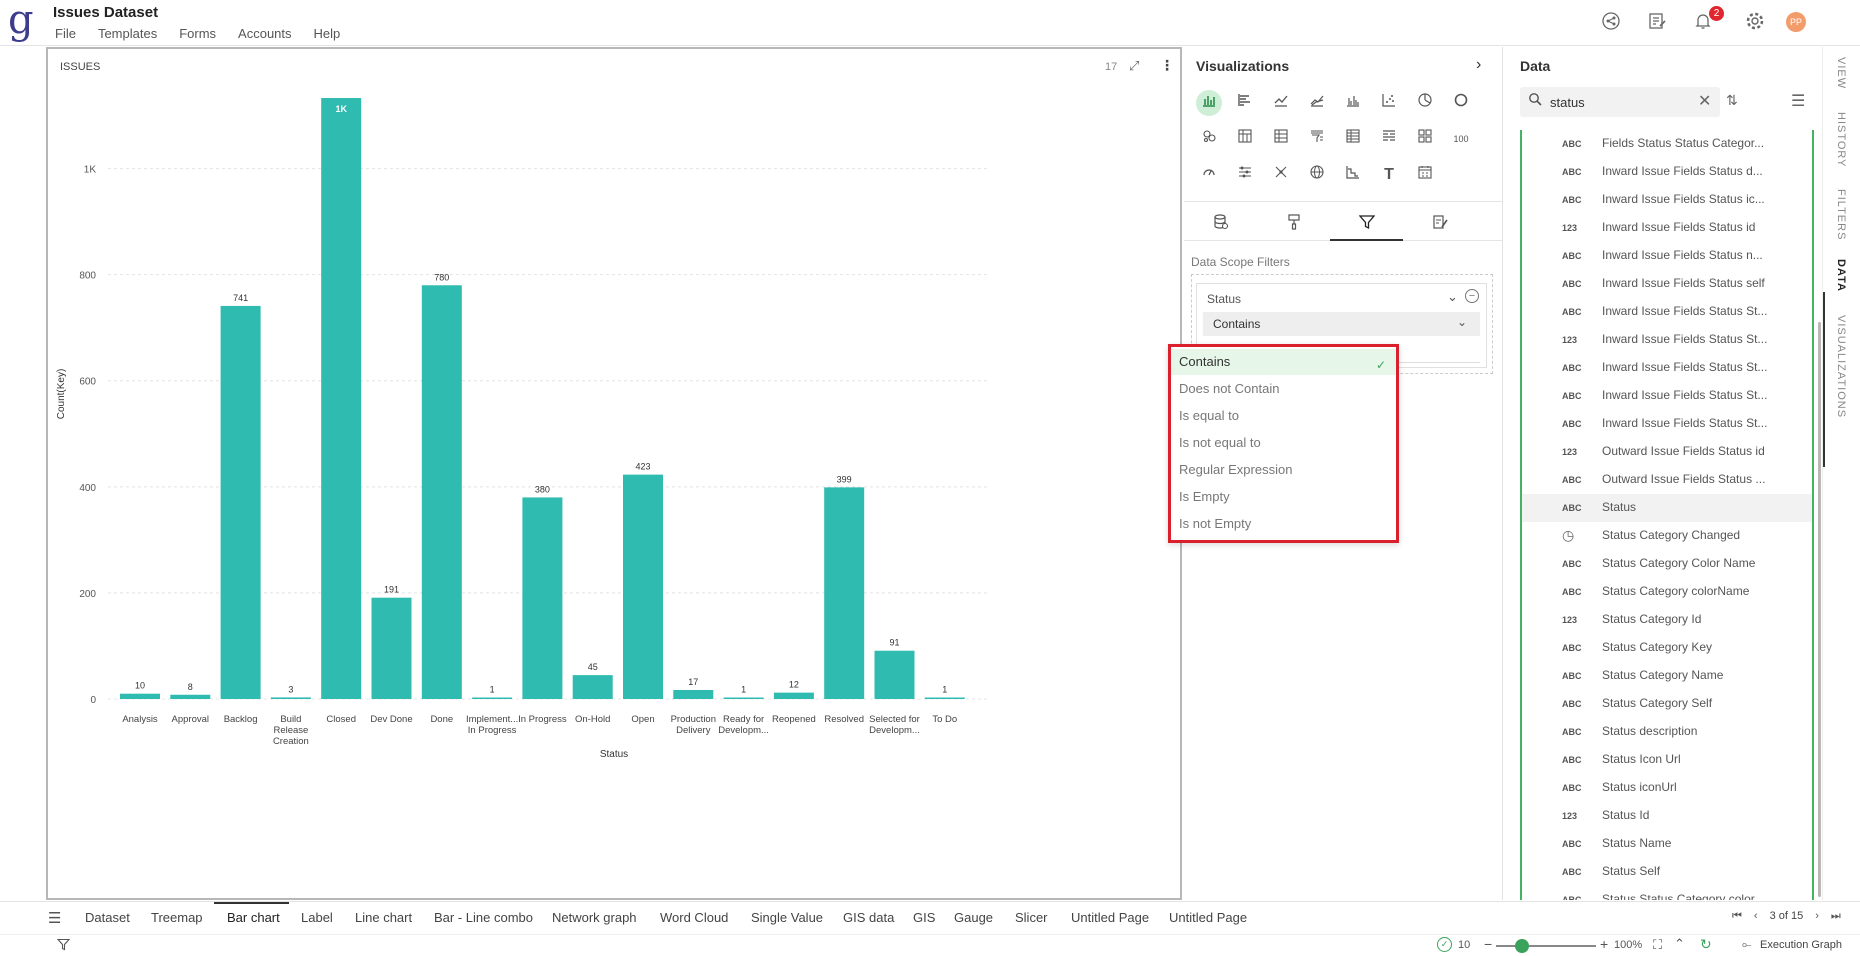  What do you see at coordinates (1667, 872) in the screenshot?
I see `field-list-item: ABC Status Self` at bounding box center [1667, 872].